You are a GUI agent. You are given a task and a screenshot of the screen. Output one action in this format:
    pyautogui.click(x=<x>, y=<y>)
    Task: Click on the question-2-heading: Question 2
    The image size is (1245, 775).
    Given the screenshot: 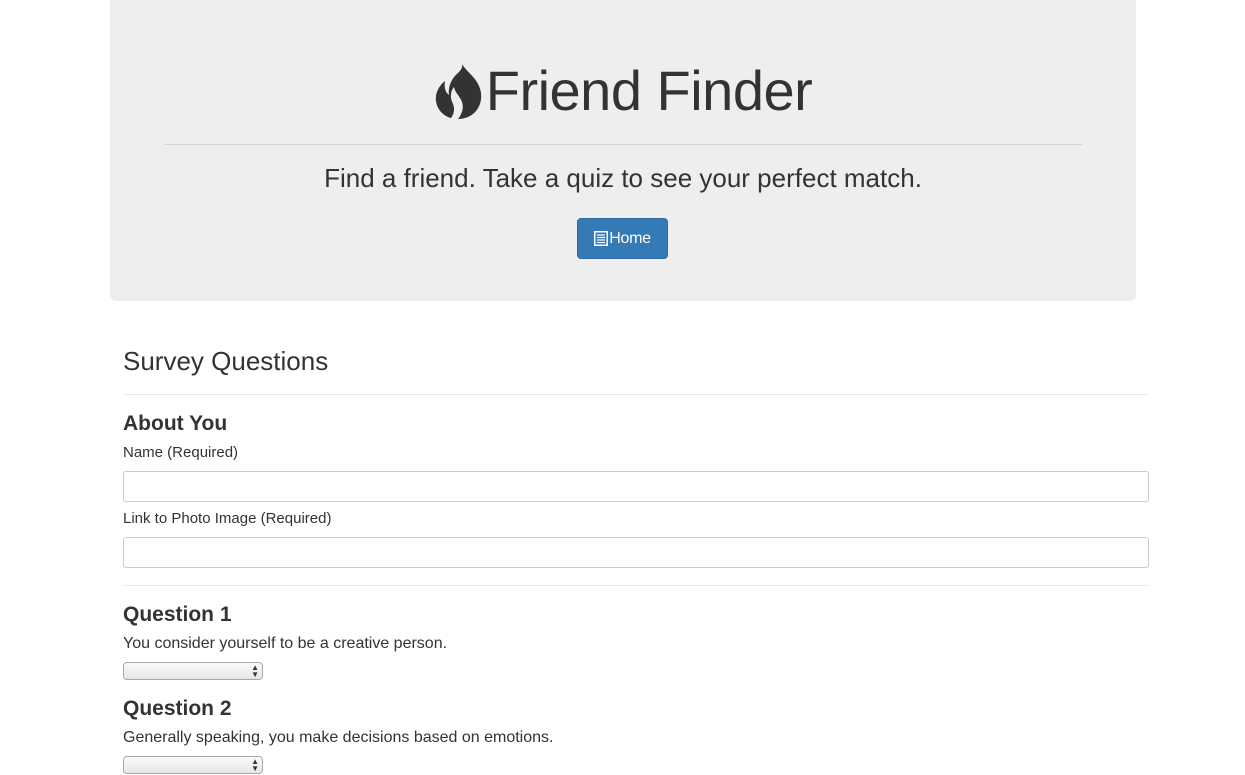 What is the action you would take?
    pyautogui.click(x=177, y=708)
    